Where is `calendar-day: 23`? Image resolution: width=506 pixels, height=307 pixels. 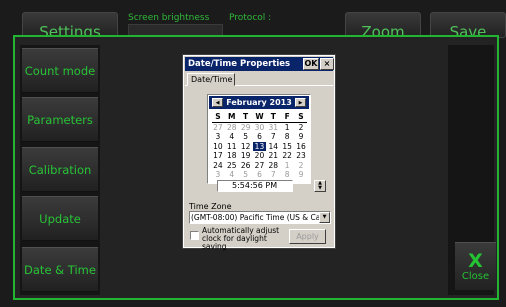 calendar-day: 23 is located at coordinates (301, 156).